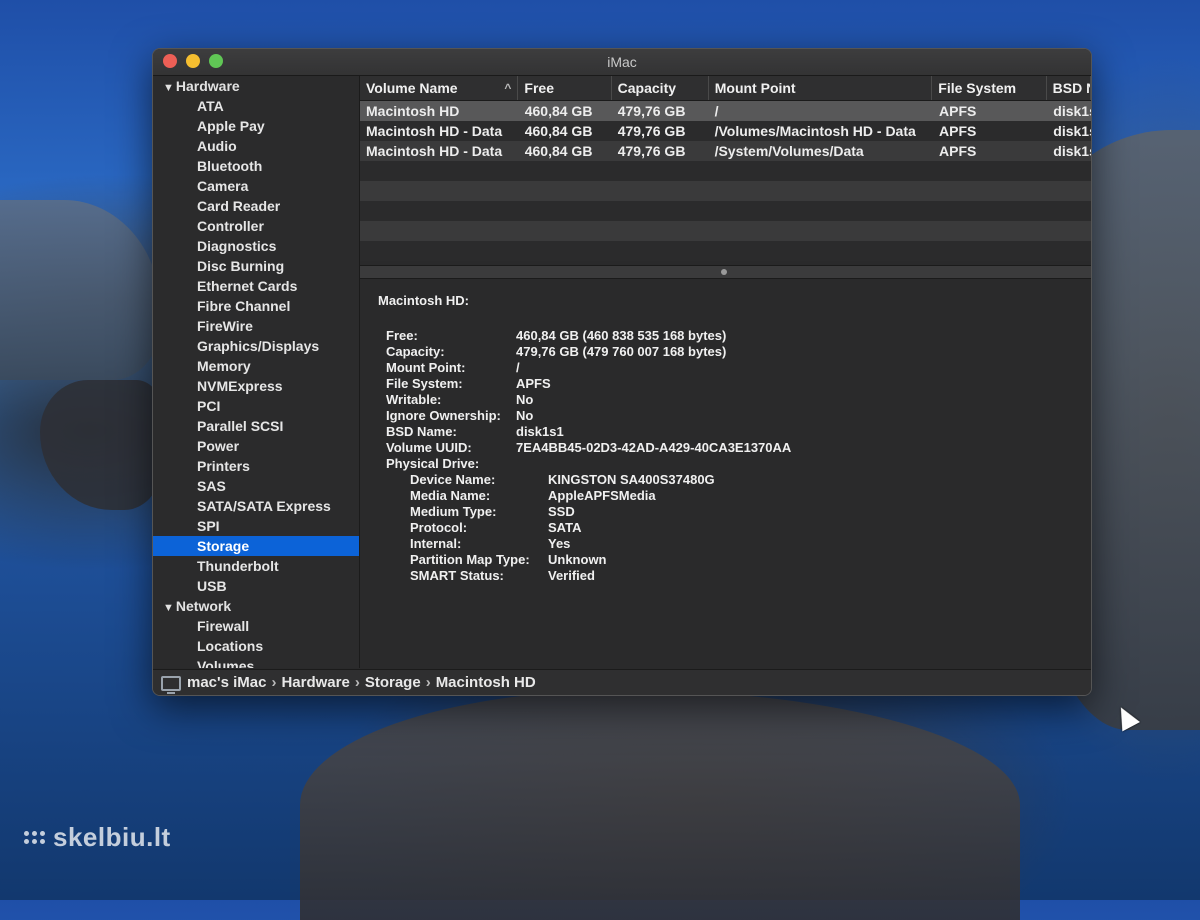 The image size is (1200, 920). I want to click on field-label: Writable:, so click(414, 399).